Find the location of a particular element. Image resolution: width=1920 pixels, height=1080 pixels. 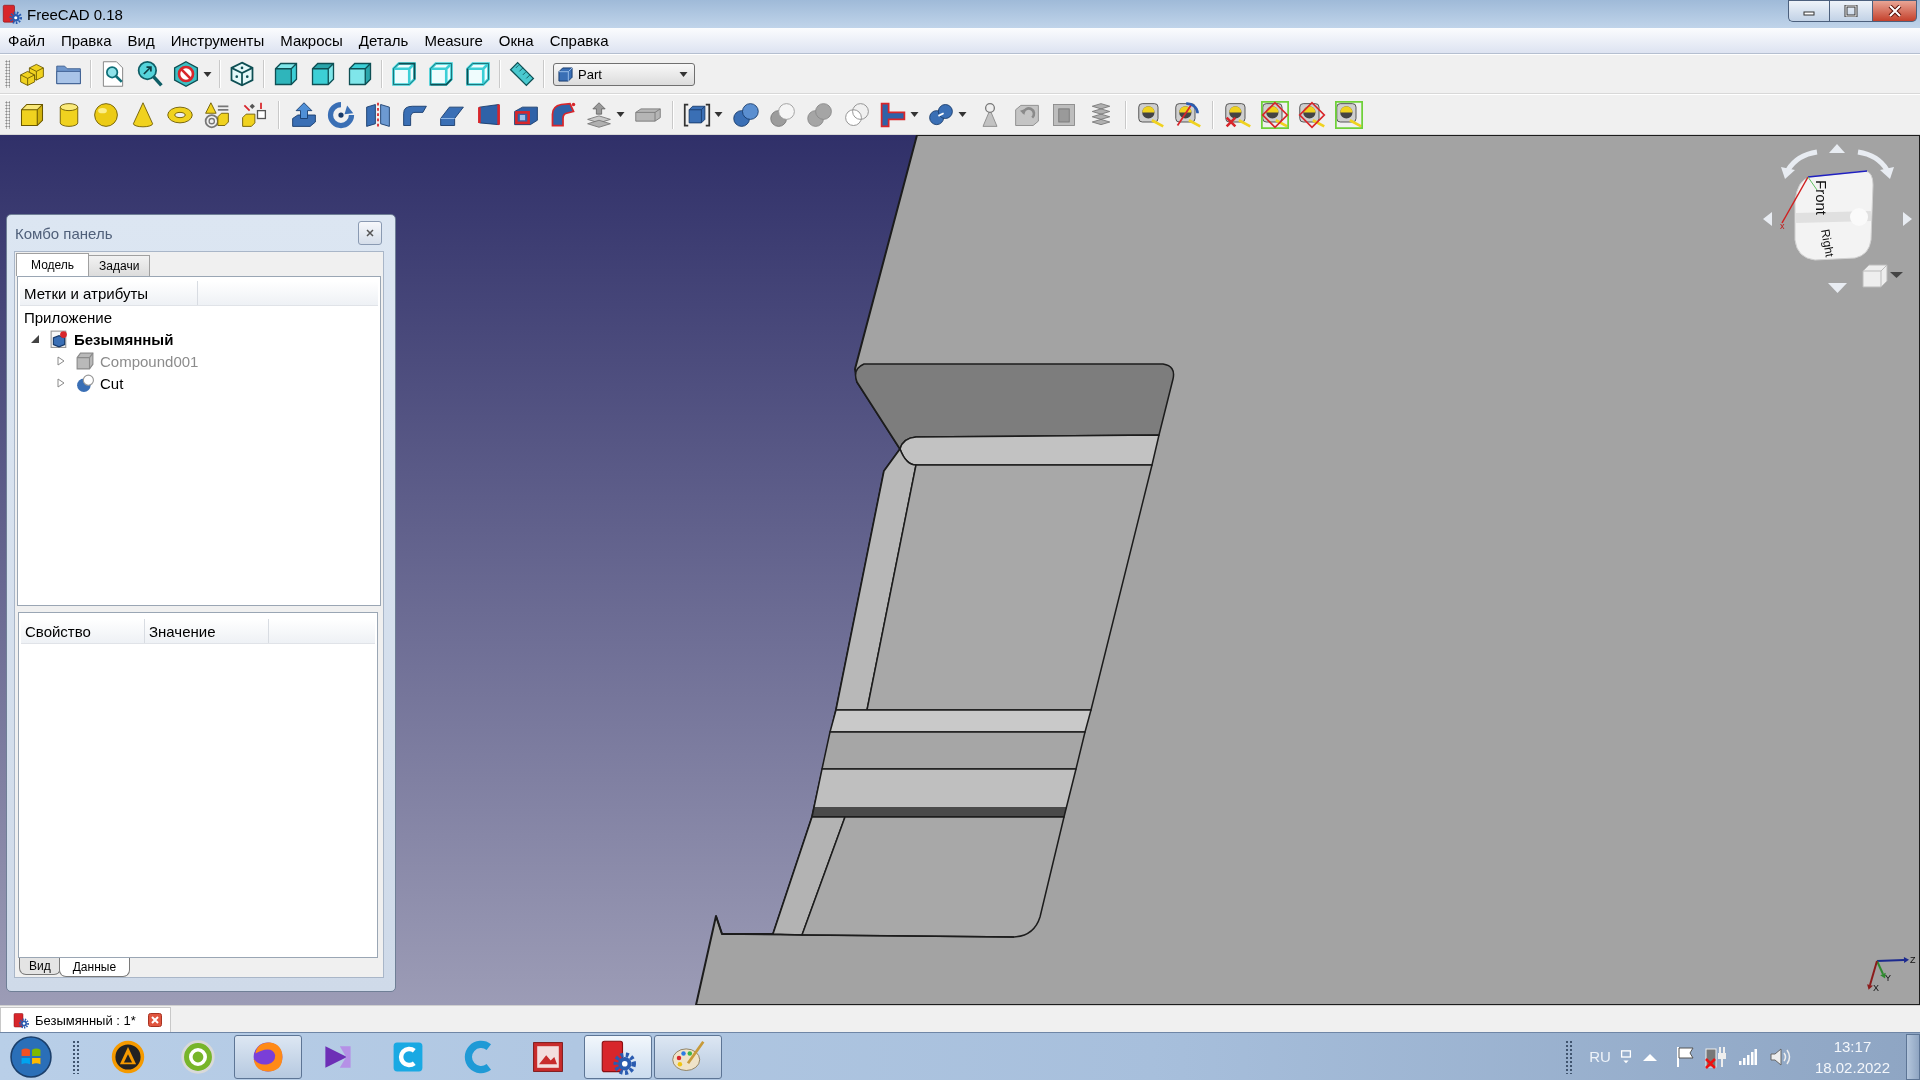

battery-plug-icon is located at coordinates (1715, 1056).